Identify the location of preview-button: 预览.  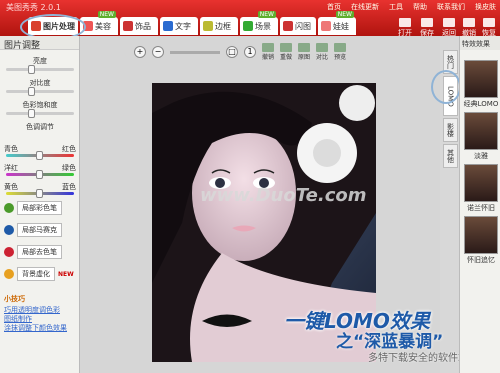
(340, 52).